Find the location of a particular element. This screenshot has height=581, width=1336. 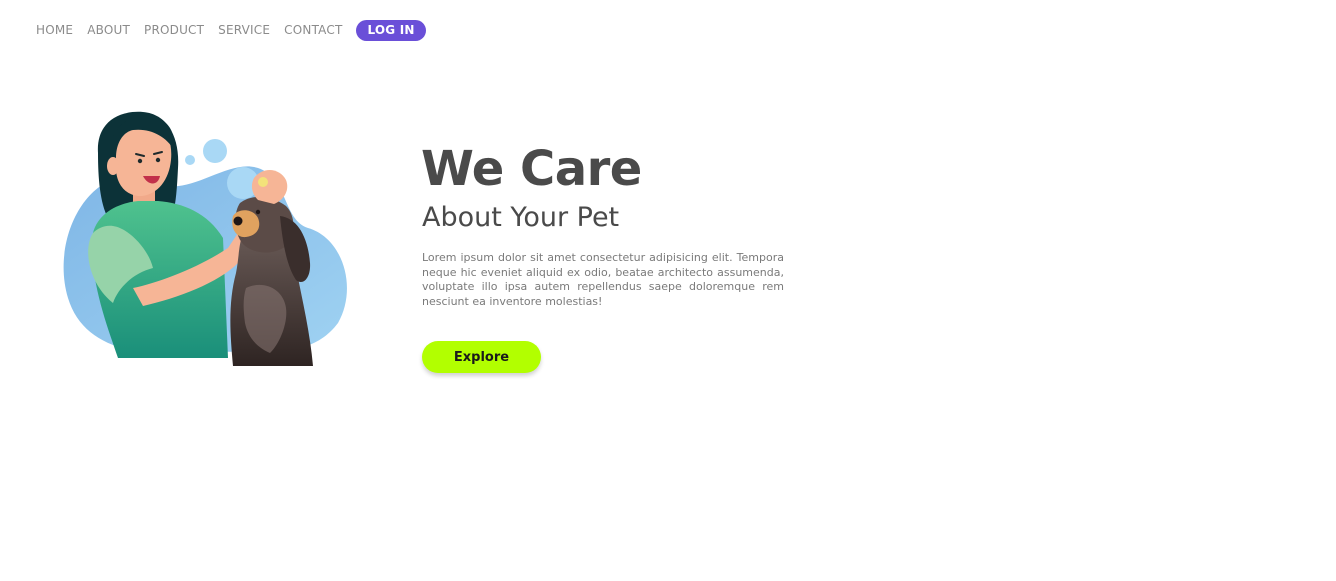

hero-subtitle: About Your Pet is located at coordinates (521, 217).